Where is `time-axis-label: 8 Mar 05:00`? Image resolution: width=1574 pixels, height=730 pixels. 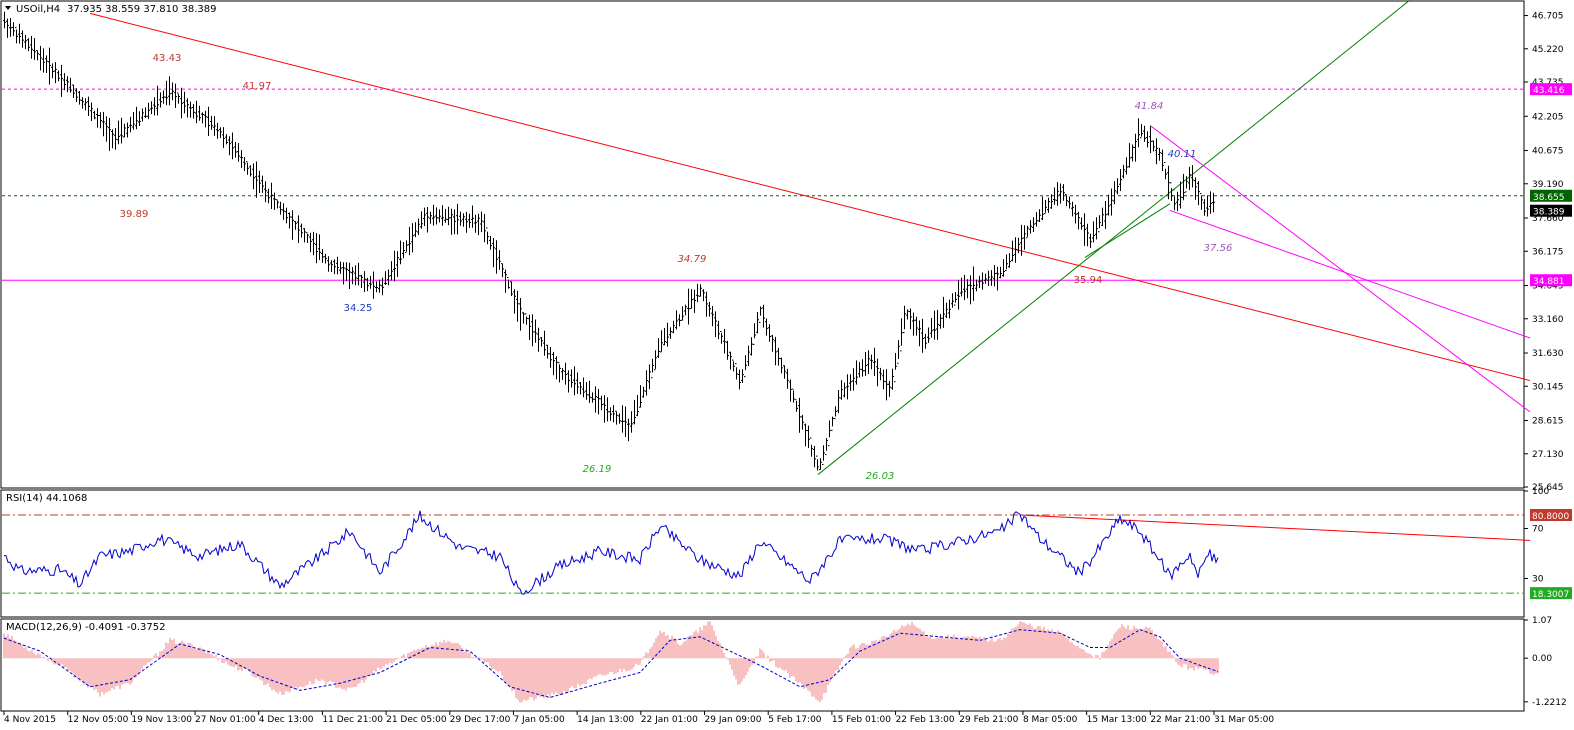
time-axis-label: 8 Mar 05:00 is located at coordinates (1050, 720).